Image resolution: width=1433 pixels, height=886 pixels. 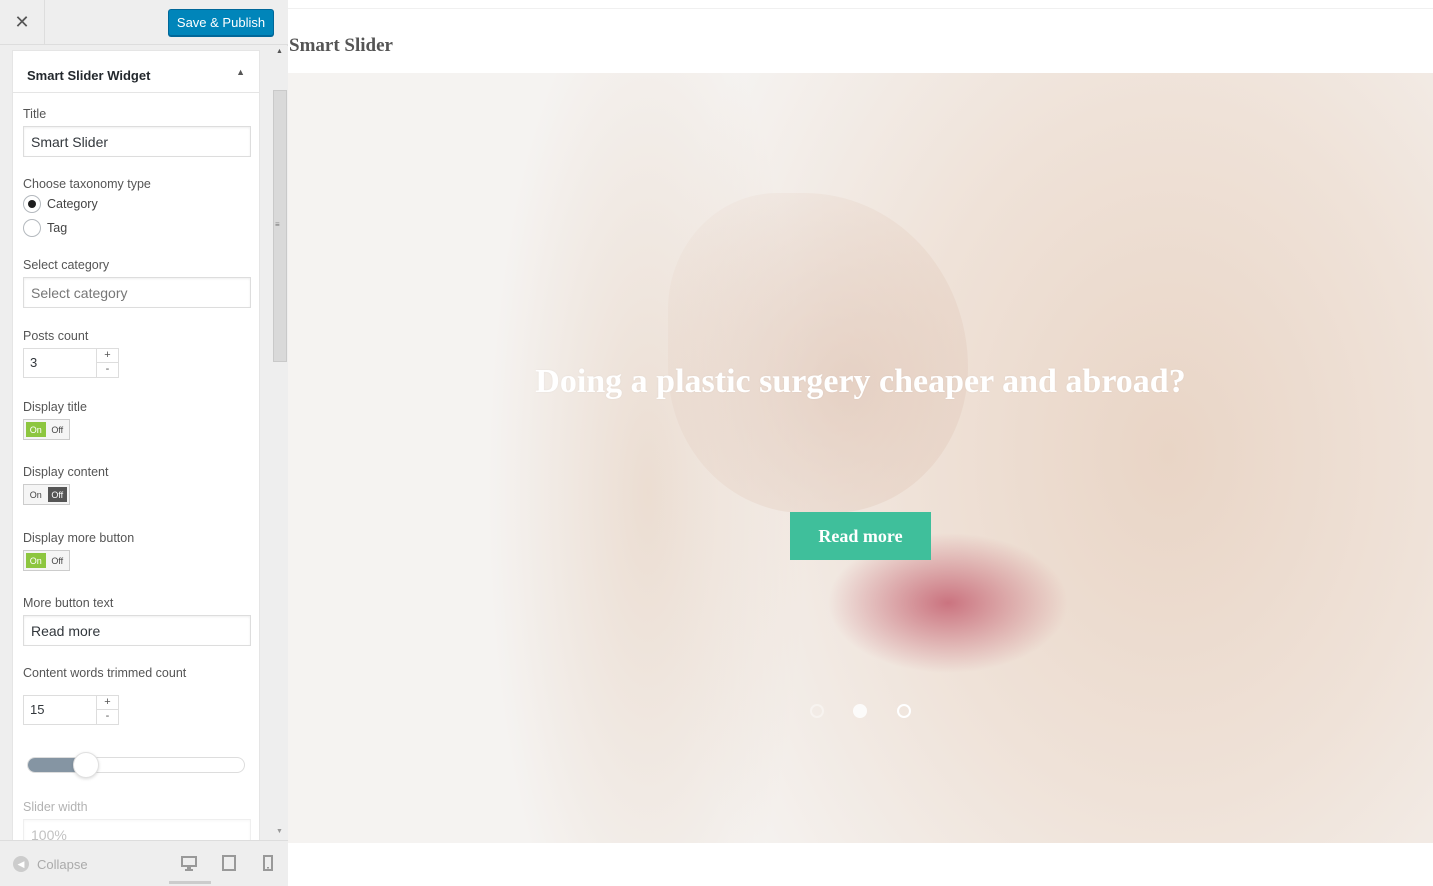 I want to click on read-more-button: Read more, so click(x=860, y=536).